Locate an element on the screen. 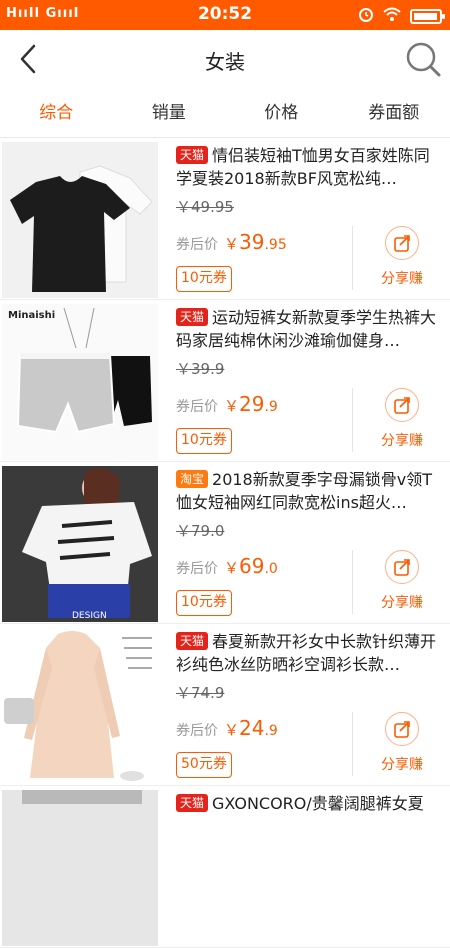 The image size is (450, 948). product-image: Minaishi is located at coordinates (80, 382).